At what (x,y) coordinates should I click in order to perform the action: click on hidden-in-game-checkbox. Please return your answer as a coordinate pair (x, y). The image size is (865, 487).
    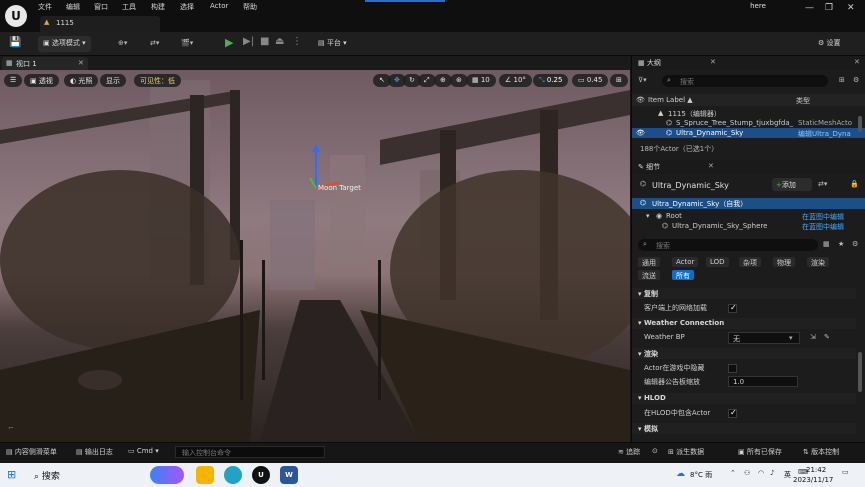
    Looking at the image, I should click on (732, 368).